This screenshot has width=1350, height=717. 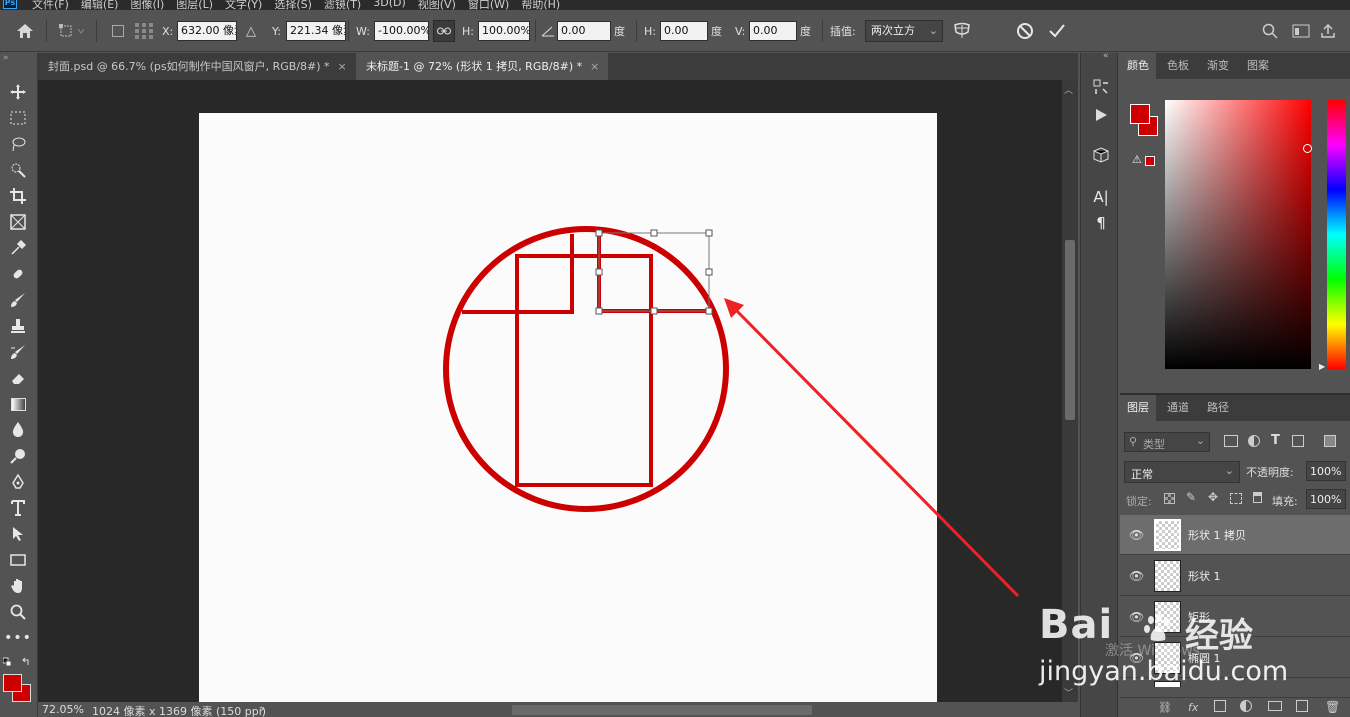 What do you see at coordinates (1068, 89) in the screenshot?
I see `scroll-up-icon: ︿` at bounding box center [1068, 89].